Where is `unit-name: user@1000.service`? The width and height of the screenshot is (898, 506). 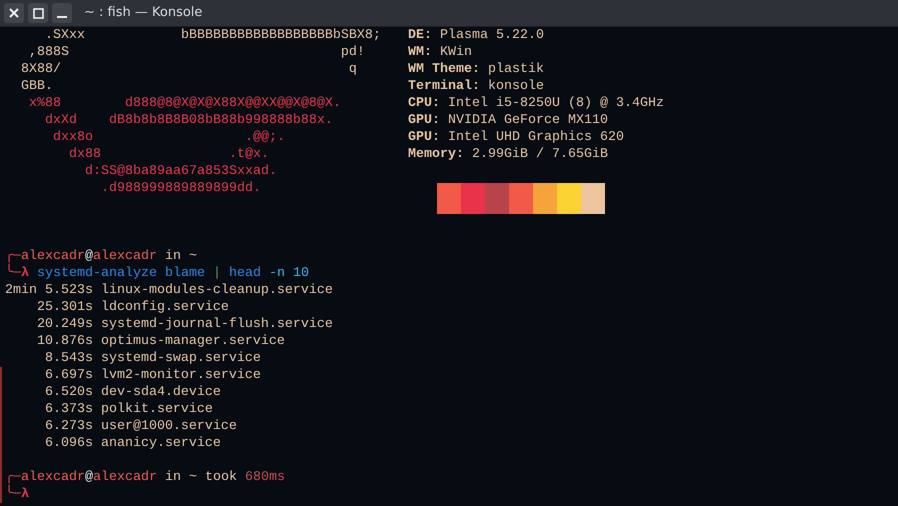
unit-name: user@1000.service is located at coordinates (168, 426).